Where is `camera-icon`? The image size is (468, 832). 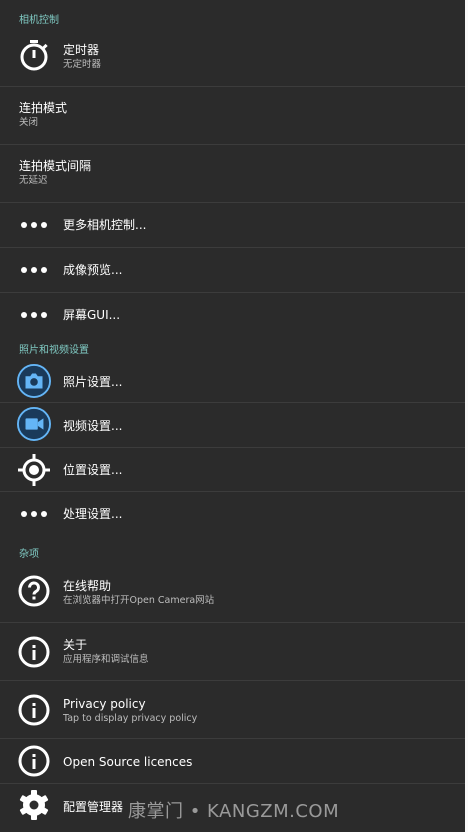
camera-icon is located at coordinates (34, 381).